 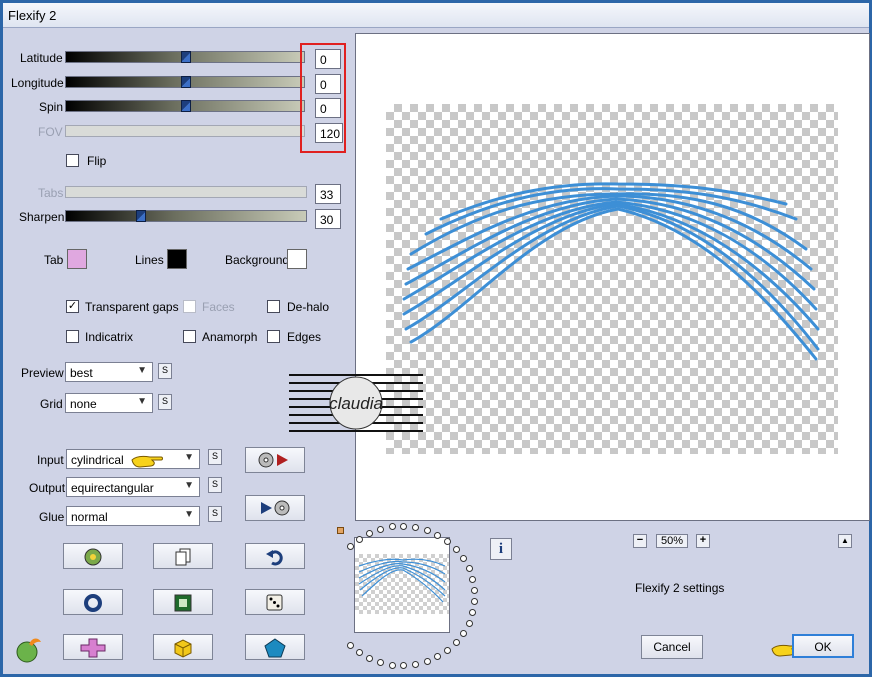 What do you see at coordinates (72, 160) in the screenshot?
I see `flip-checkbox` at bounding box center [72, 160].